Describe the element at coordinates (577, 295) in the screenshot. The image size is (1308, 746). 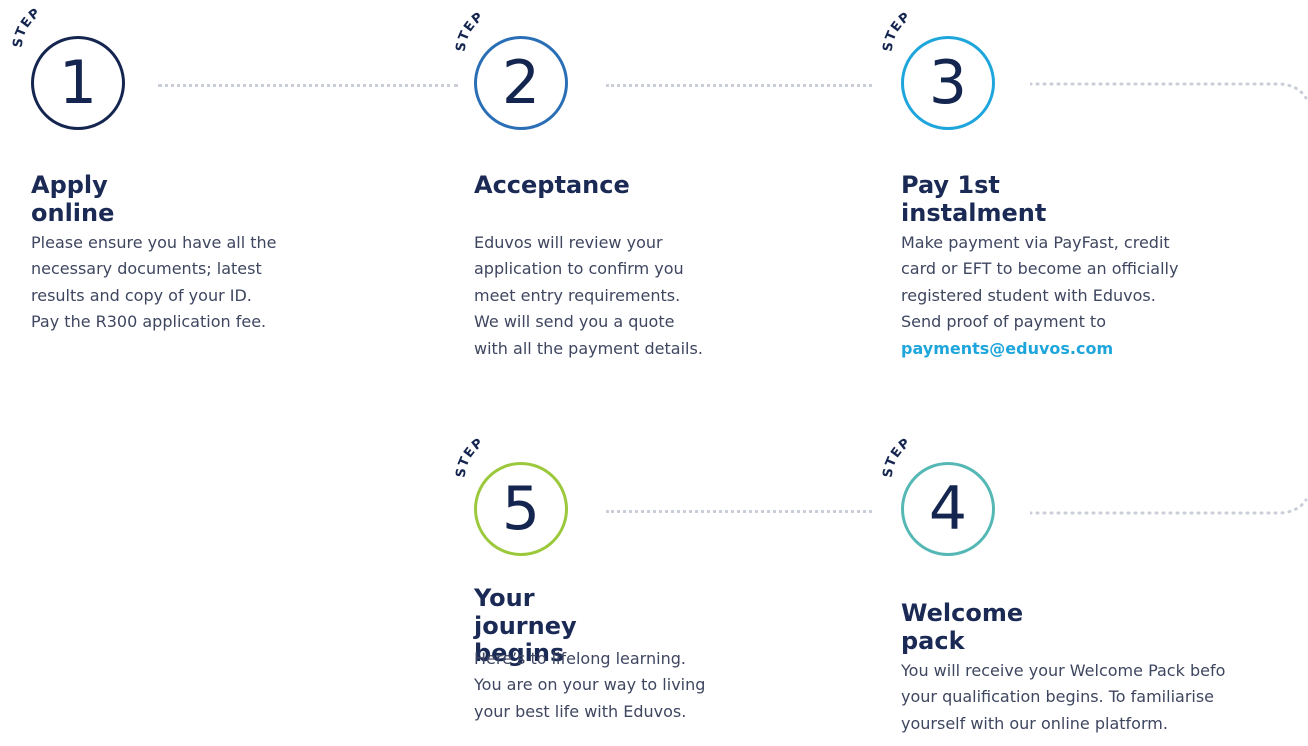
I see `description-line: meet entry requirements.` at that location.